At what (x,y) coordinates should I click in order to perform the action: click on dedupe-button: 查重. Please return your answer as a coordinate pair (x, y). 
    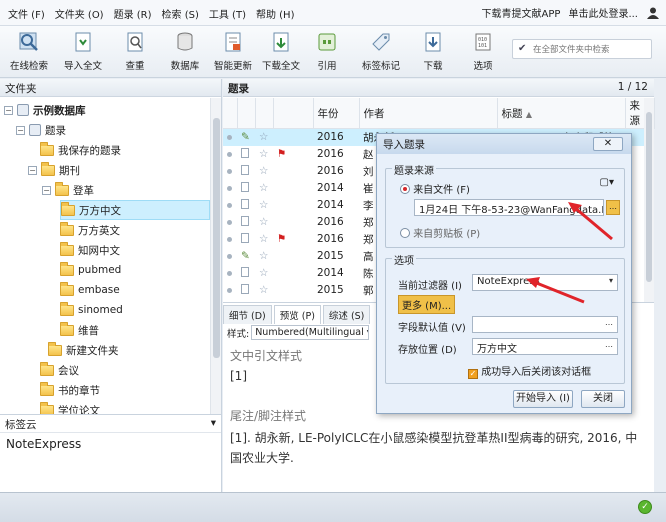
    Looking at the image, I should click on (135, 52).